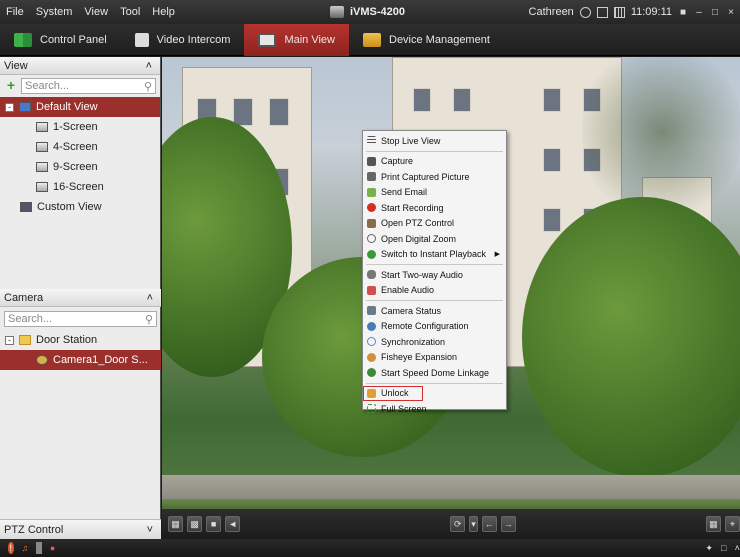  What do you see at coordinates (267, 39) in the screenshot?
I see `monitor-icon` at bounding box center [267, 39].